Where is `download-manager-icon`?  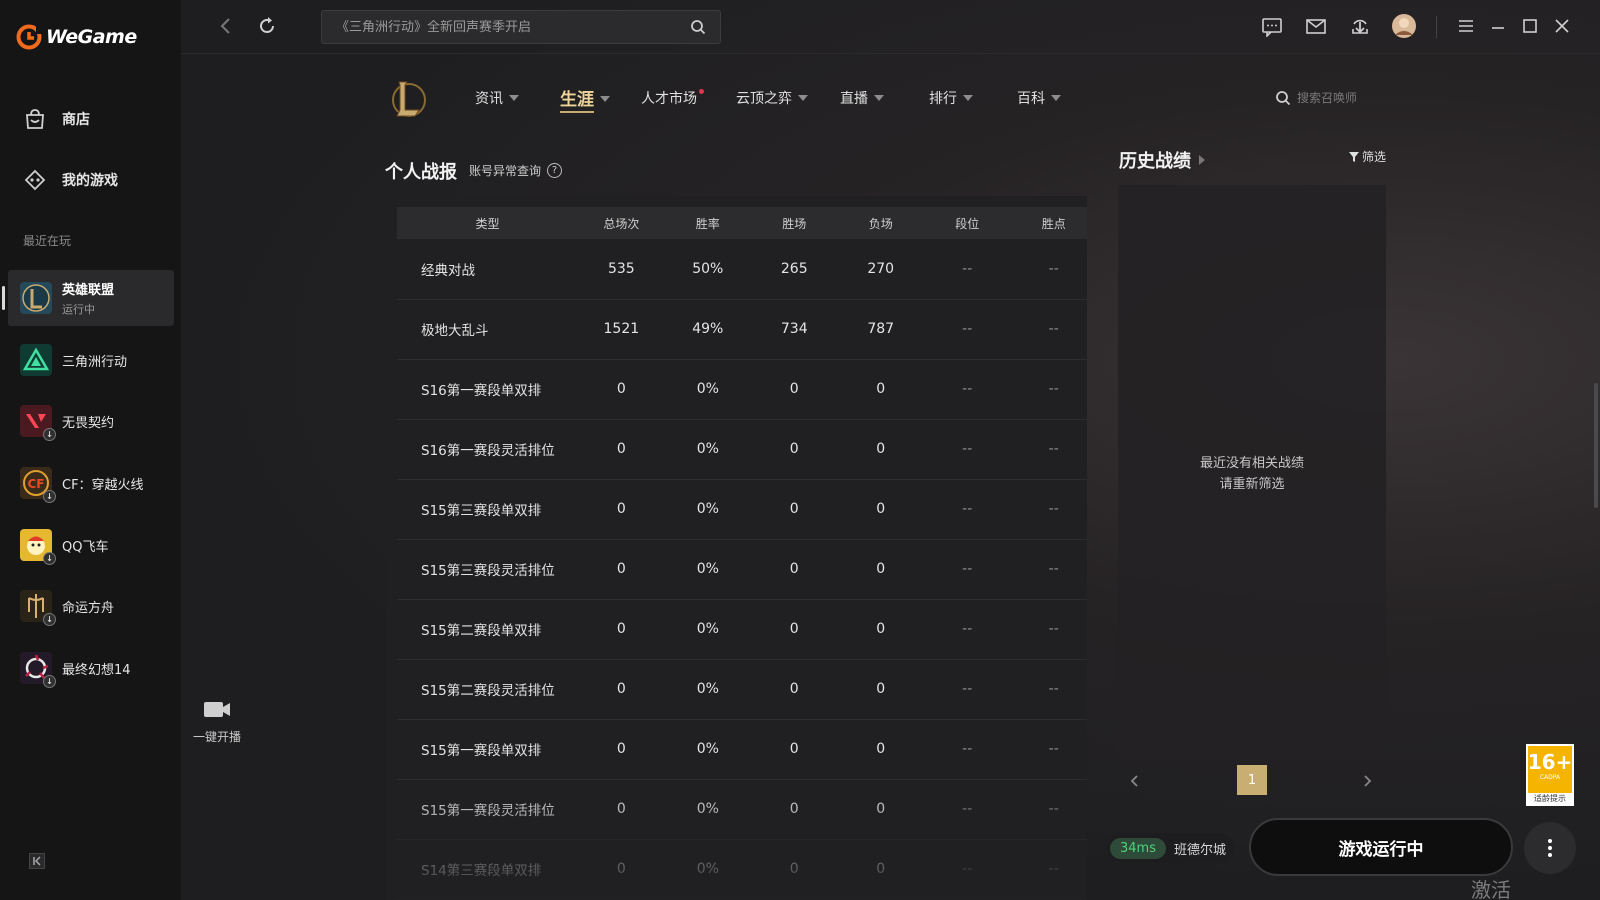
download-manager-icon is located at coordinates (1360, 26).